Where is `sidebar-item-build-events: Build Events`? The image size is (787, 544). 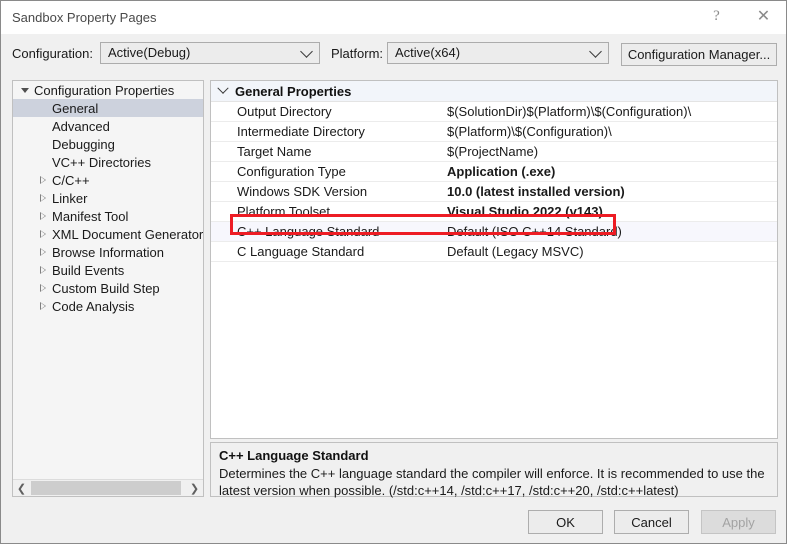
sidebar-item-build-events: Build Events is located at coordinates (108, 270).